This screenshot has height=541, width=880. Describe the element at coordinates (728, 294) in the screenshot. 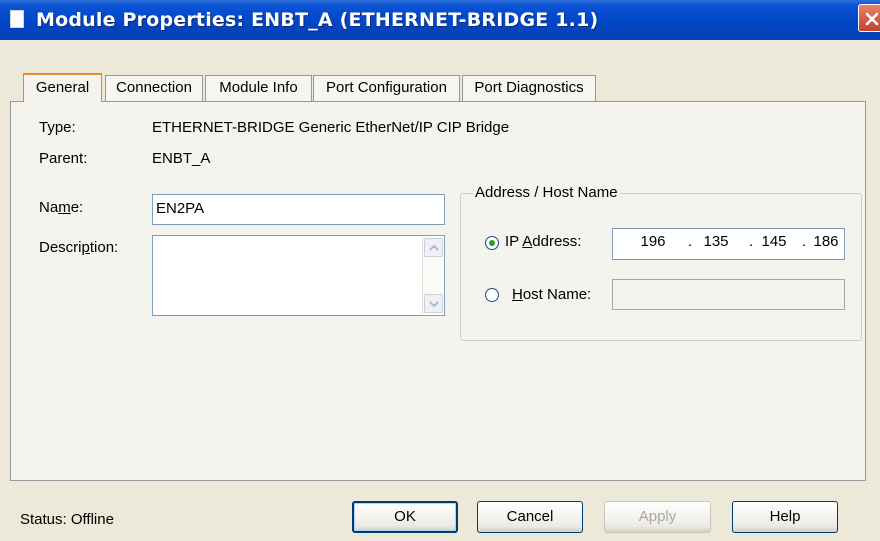

I see `host-name-input` at that location.